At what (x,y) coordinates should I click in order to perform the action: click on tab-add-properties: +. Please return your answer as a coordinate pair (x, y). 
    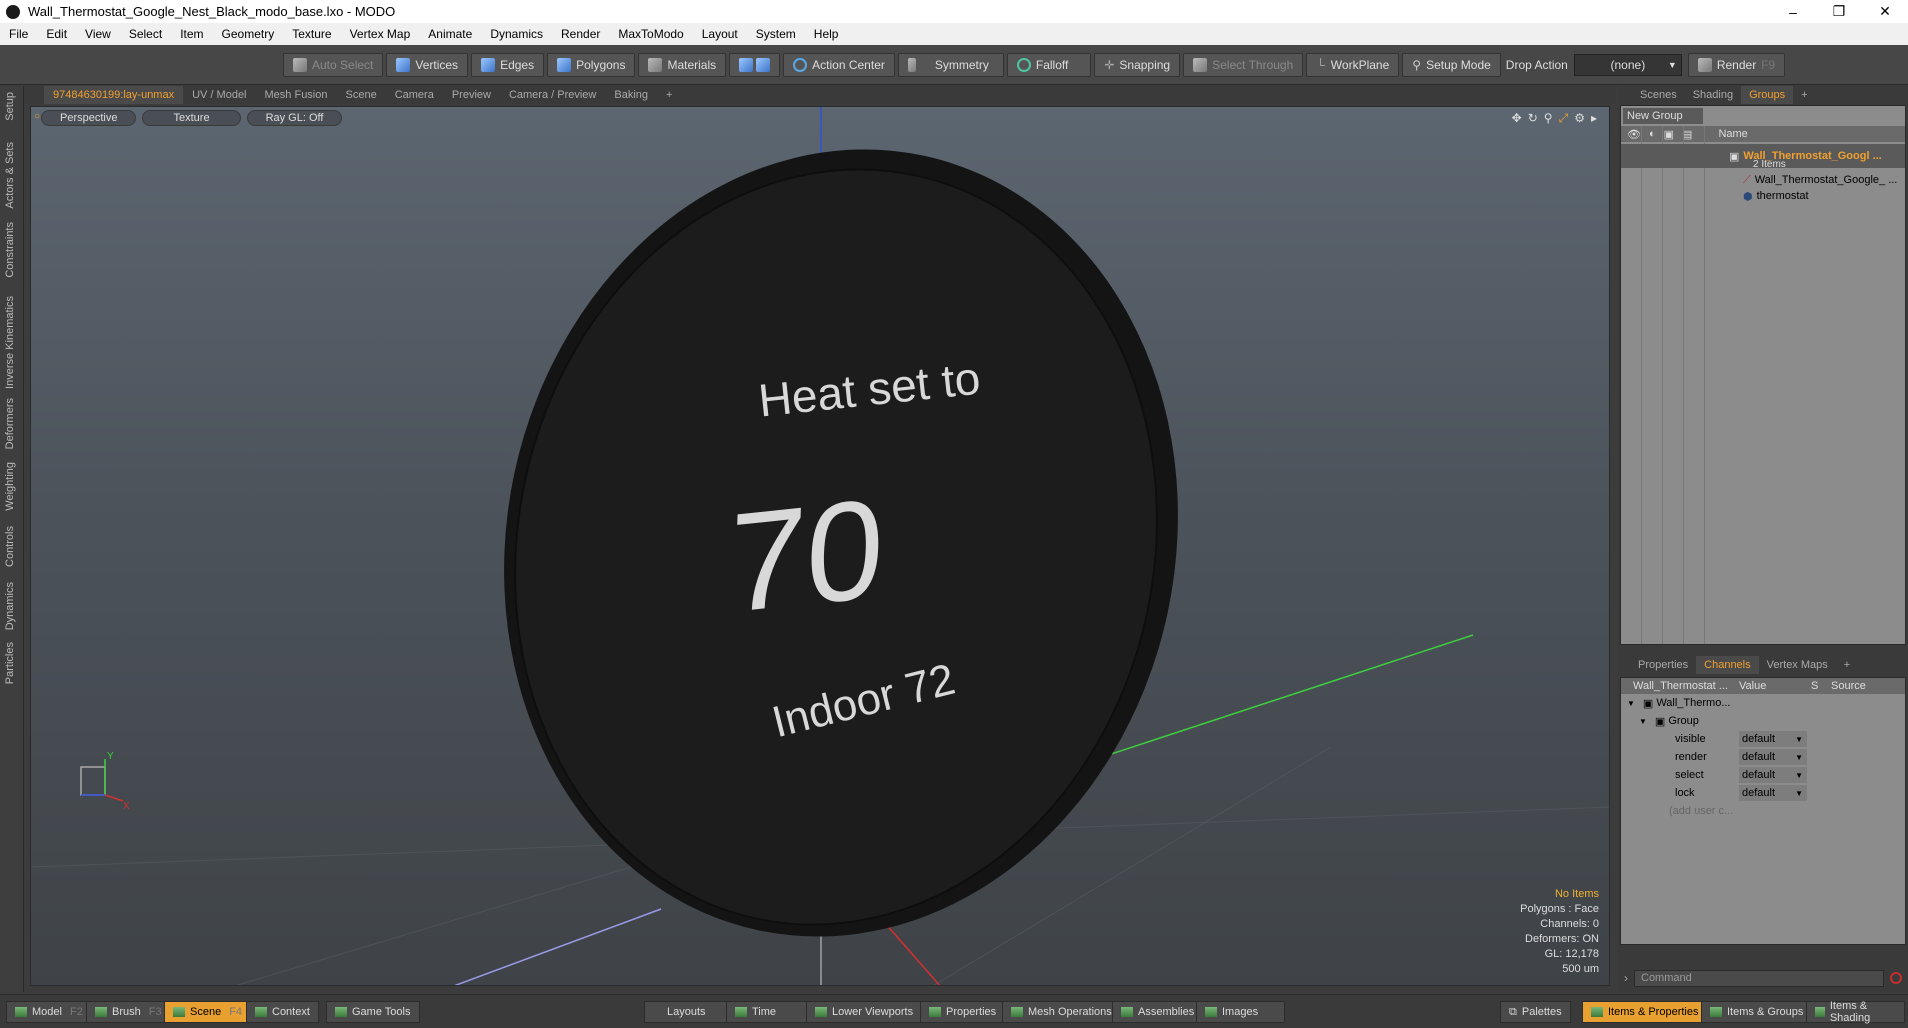
    Looking at the image, I should click on (1847, 665).